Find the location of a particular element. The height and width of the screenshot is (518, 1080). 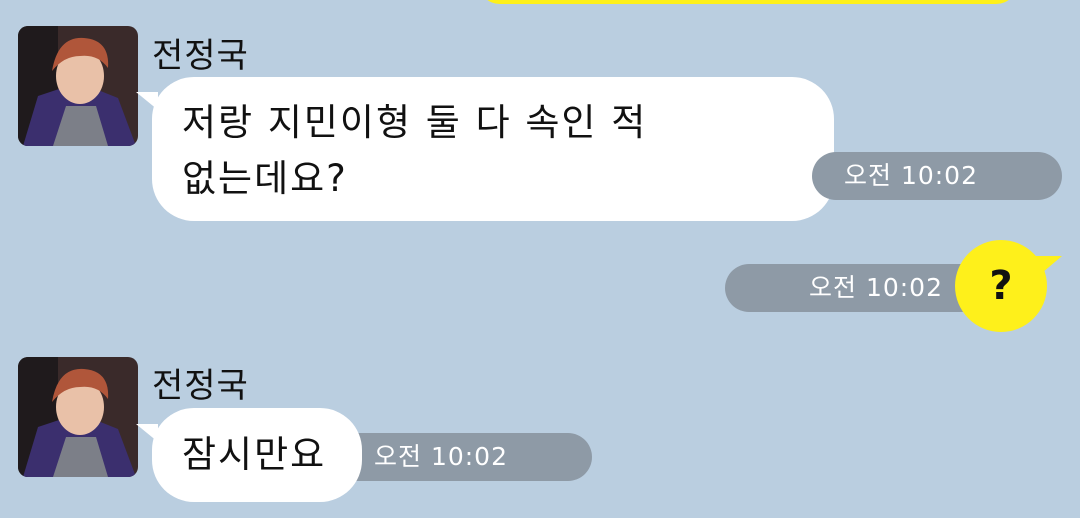

message-text-line: 저랑 지민이형 둘 다 속인 적 is located at coordinates (415, 122).